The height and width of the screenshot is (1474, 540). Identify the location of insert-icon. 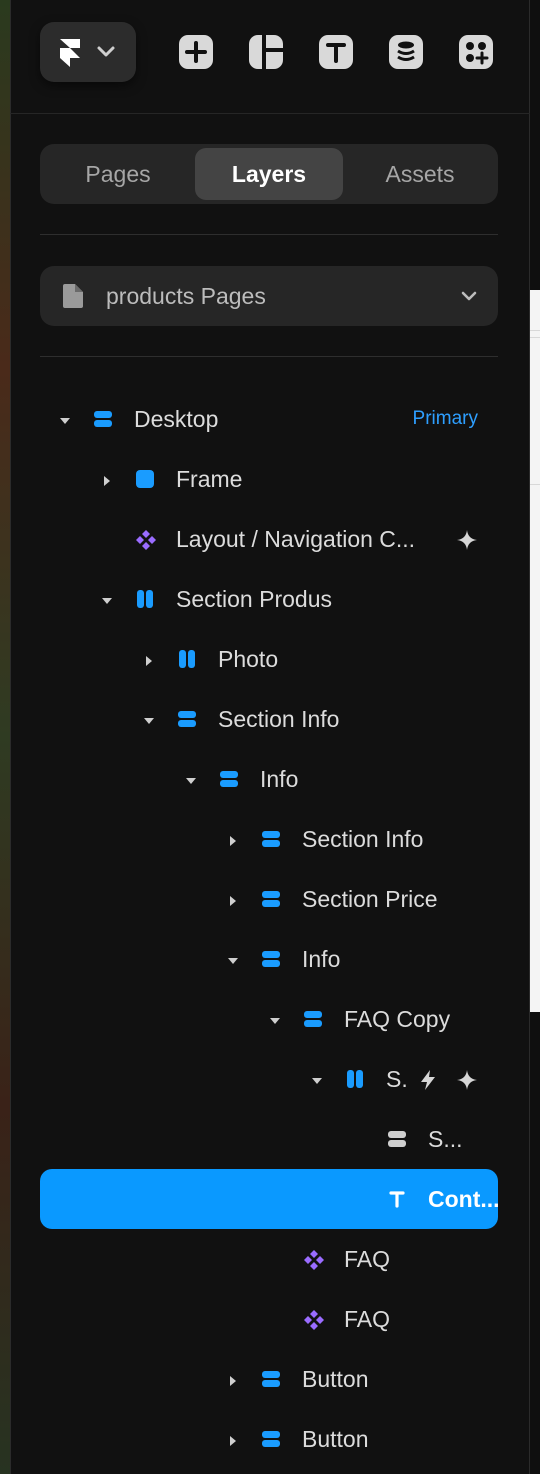
(196, 52).